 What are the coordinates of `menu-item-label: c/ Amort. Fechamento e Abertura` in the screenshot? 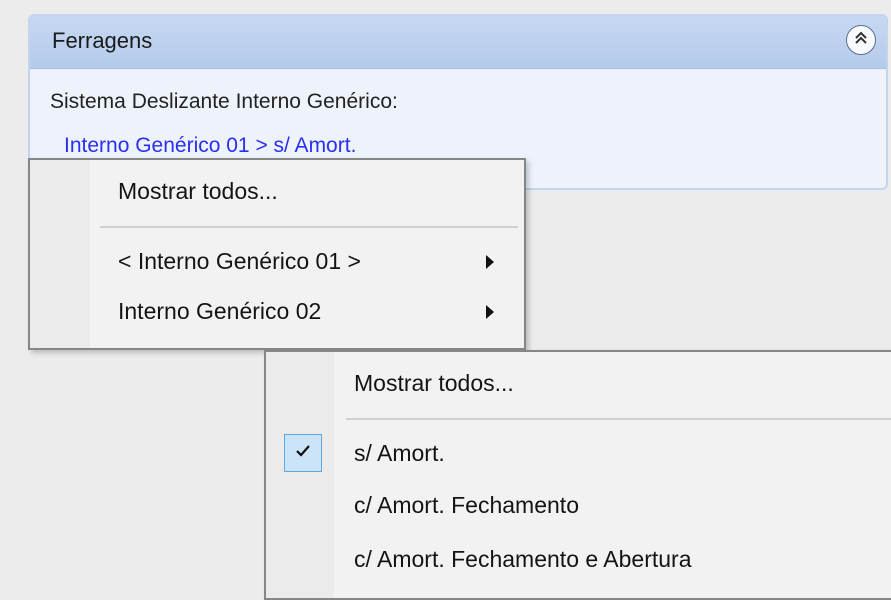 It's located at (523, 559).